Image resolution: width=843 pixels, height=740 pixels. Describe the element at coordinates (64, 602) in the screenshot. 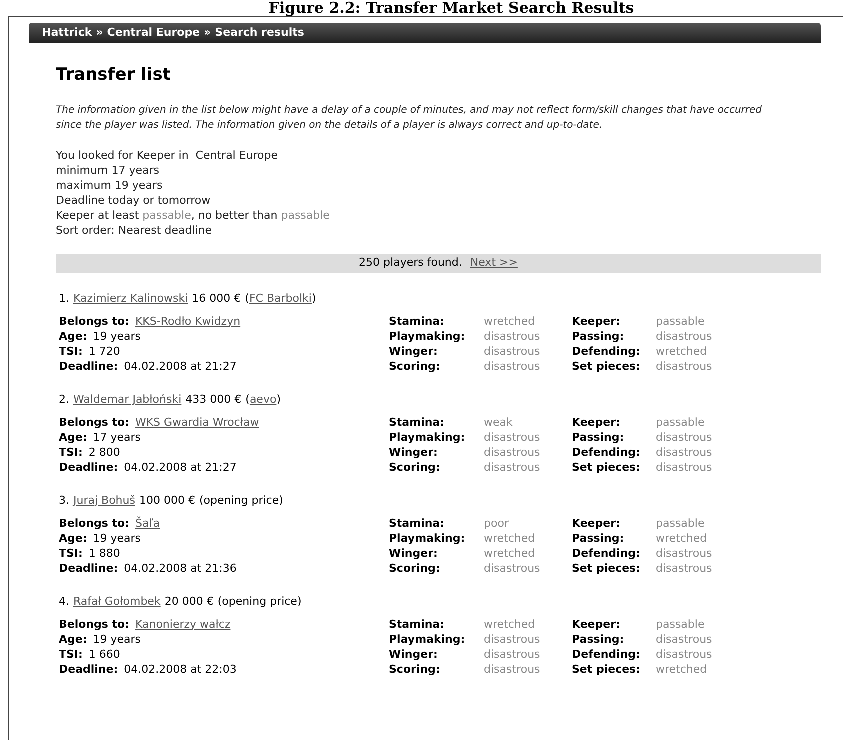

I see `player-number: 4.` at that location.